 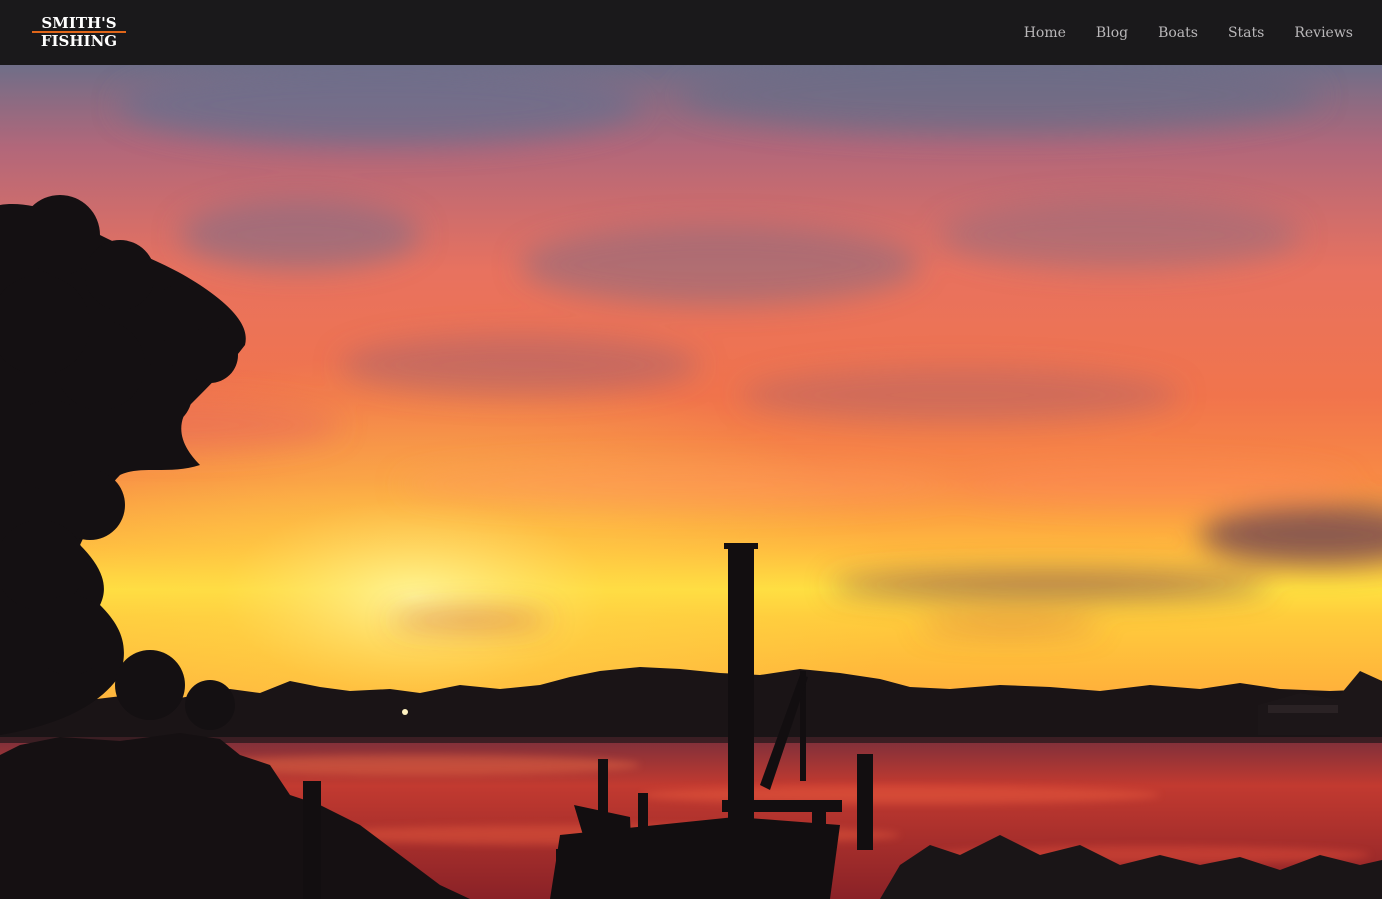 I want to click on brand-logo-line1: SMITH'S, so click(x=79, y=23).